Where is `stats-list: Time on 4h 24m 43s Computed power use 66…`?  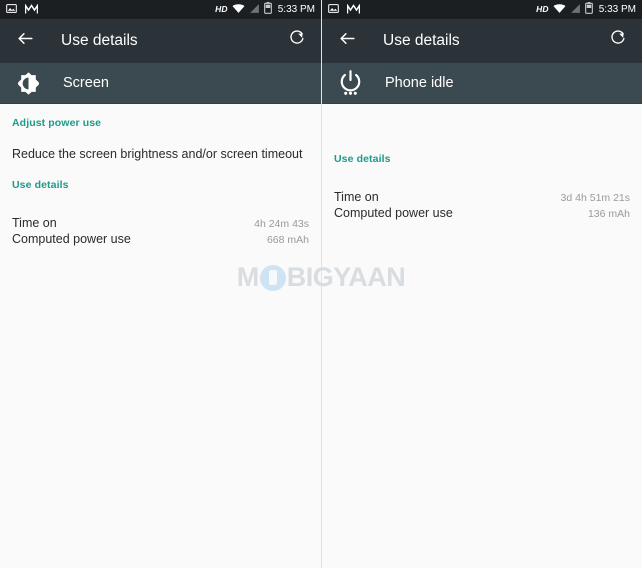
stats-list: Time on 4h 24m 43s Computed power use 66… is located at coordinates (160, 219).